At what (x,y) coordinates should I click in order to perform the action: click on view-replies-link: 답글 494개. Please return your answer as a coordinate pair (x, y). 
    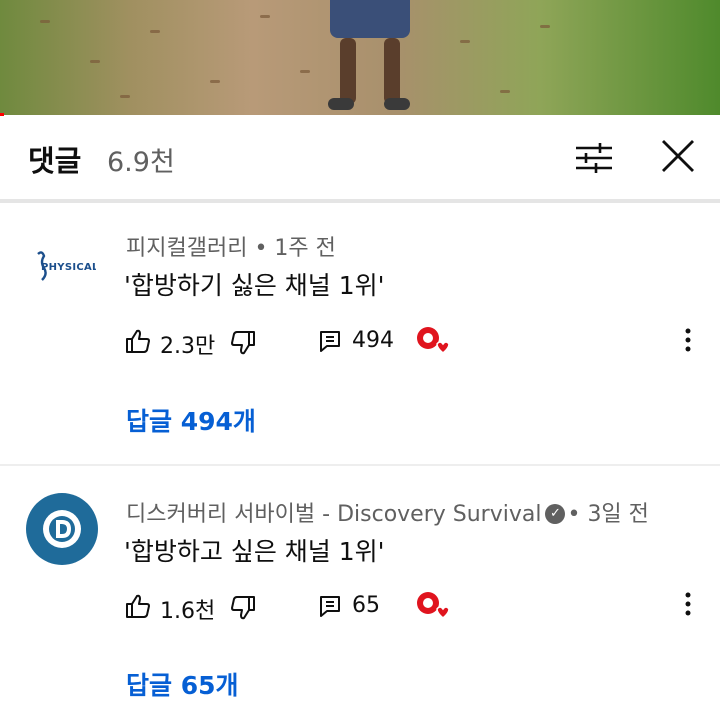
    Looking at the image, I should click on (191, 420).